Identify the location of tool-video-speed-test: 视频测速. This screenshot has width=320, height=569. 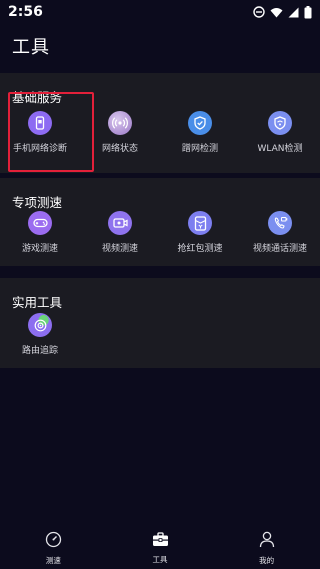
(120, 232).